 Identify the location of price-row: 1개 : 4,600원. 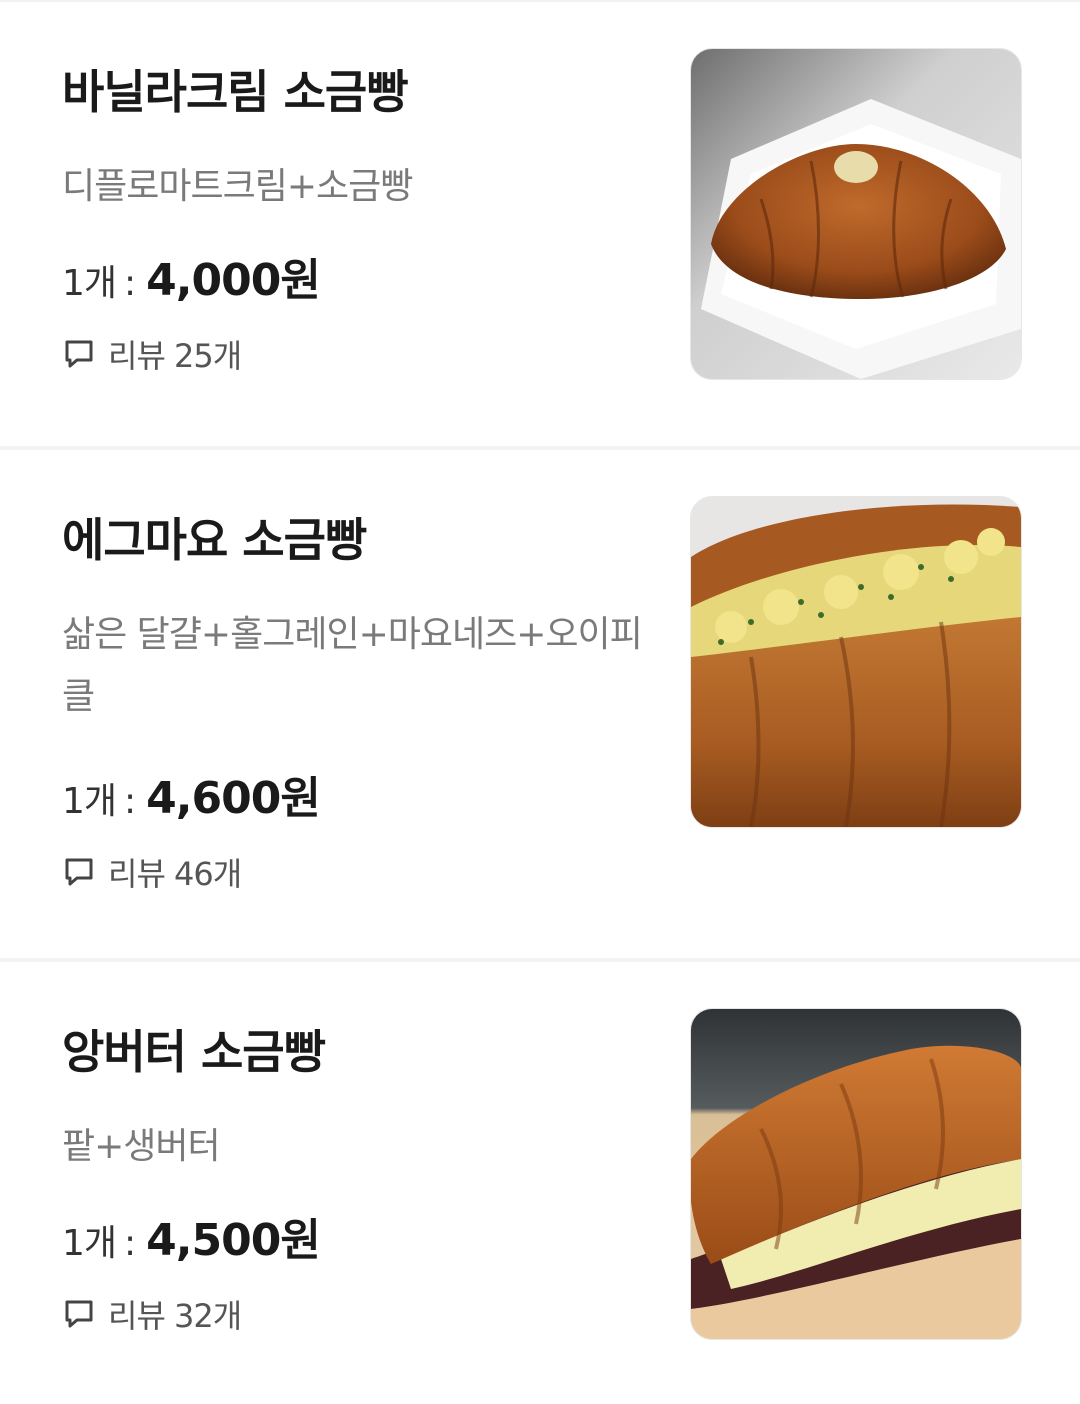
(362, 793).